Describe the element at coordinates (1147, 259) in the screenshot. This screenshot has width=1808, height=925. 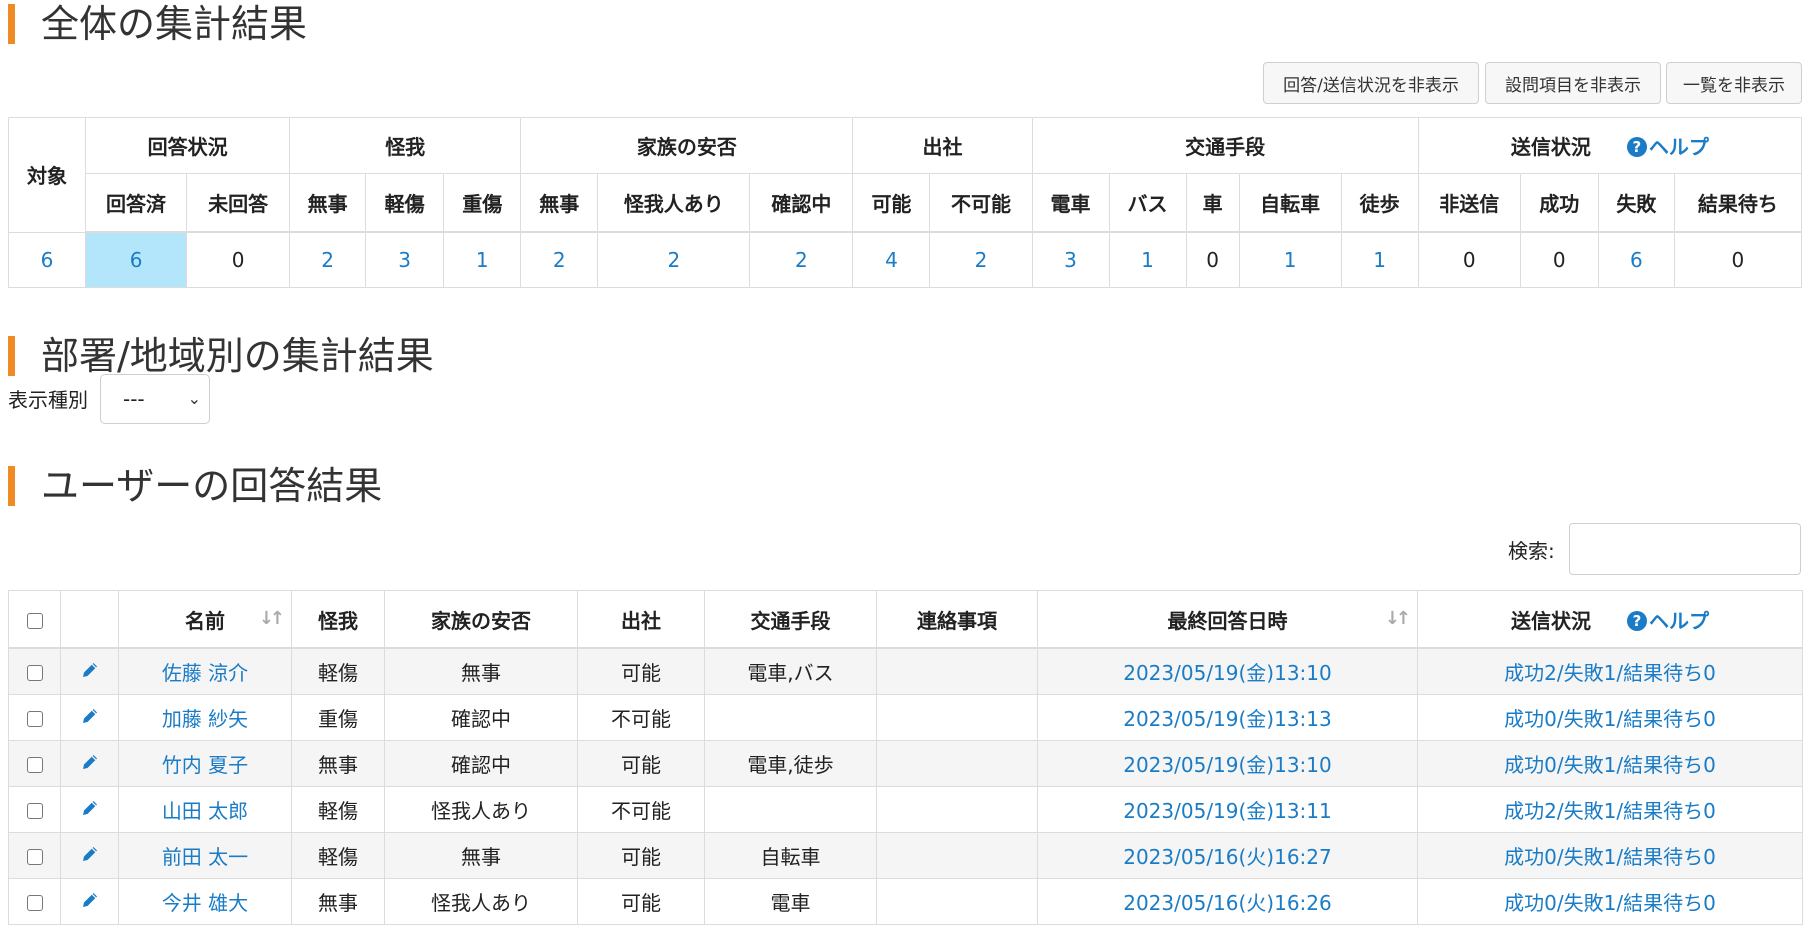
I see `summary-value-12: 1` at that location.